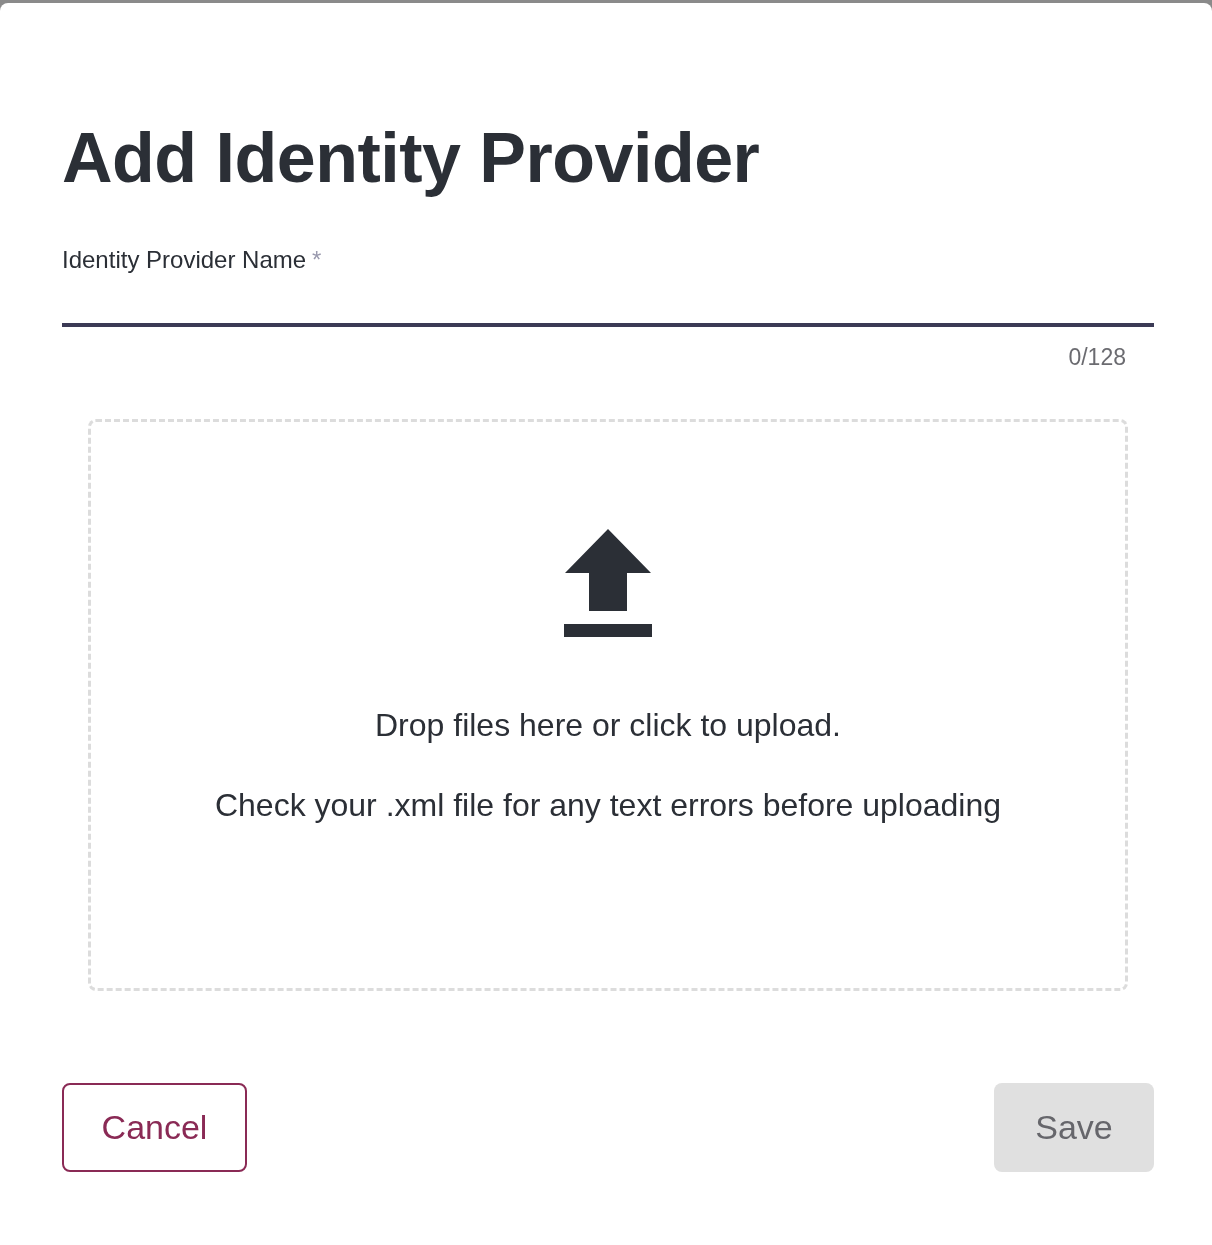 This screenshot has width=1212, height=1245. I want to click on upload-hint: Check your .xml file for any text errors before uploading, so click(608, 805).